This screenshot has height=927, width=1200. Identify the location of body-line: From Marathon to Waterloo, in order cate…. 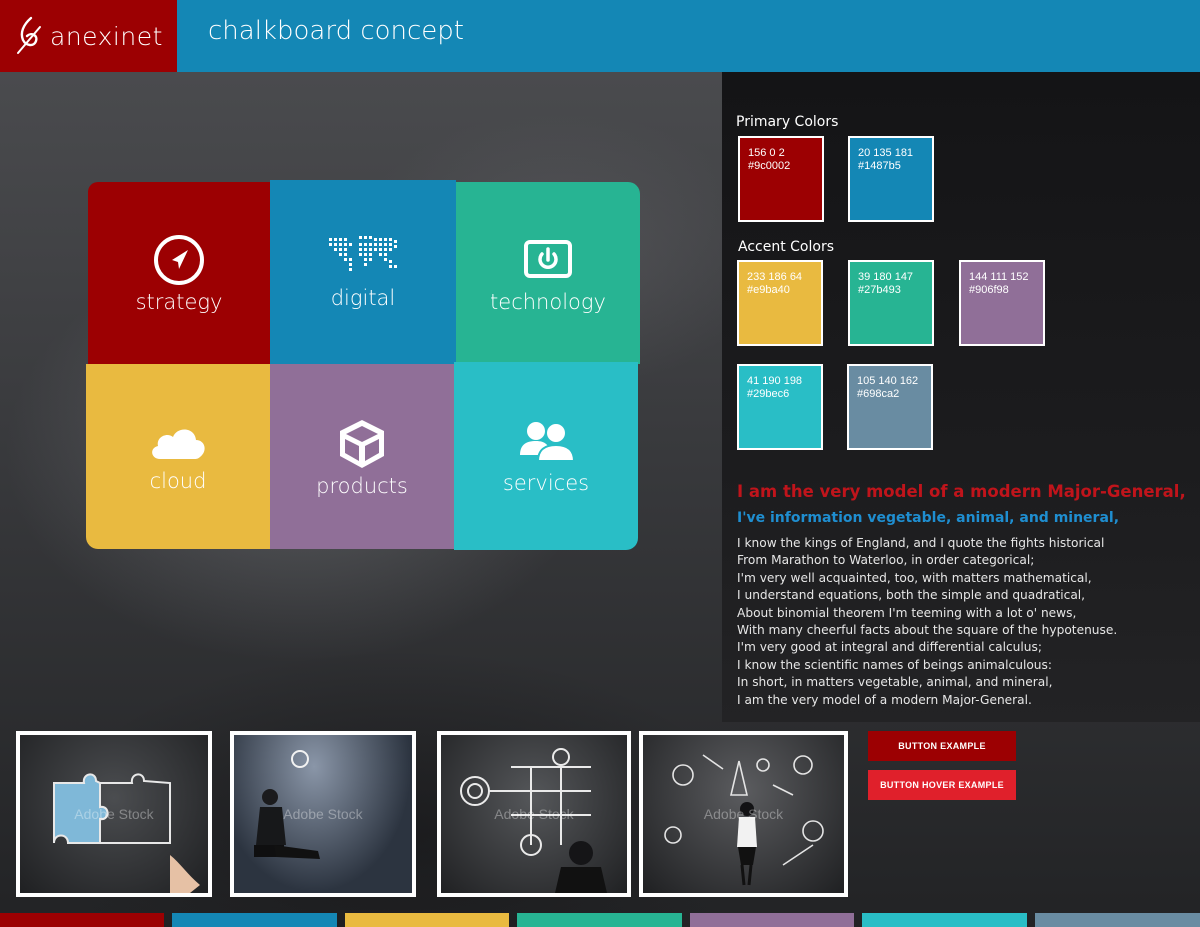
(886, 560).